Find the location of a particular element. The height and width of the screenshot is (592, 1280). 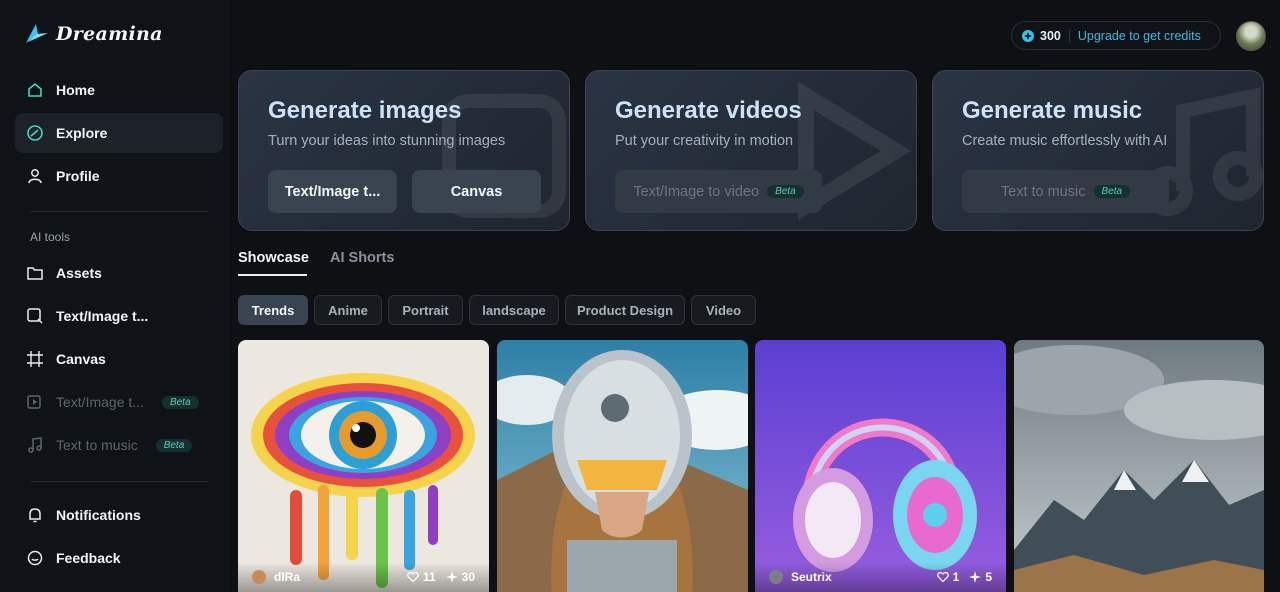

tab-showcase: Showcase is located at coordinates (273, 258).